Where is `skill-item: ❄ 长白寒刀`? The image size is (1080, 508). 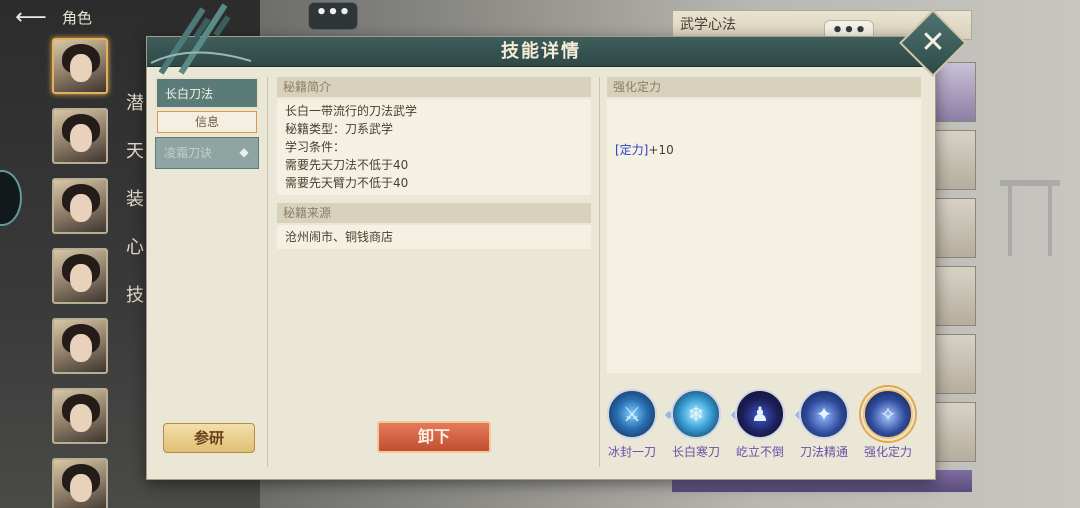 skill-item: ❄ 长白寒刀 is located at coordinates (696, 424).